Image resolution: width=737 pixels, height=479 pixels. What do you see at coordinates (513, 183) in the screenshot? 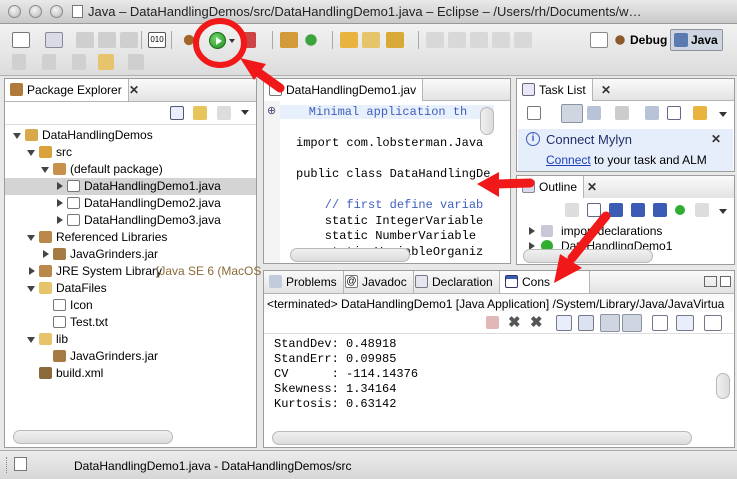
I see `arrow-to-editor` at bounding box center [513, 183].